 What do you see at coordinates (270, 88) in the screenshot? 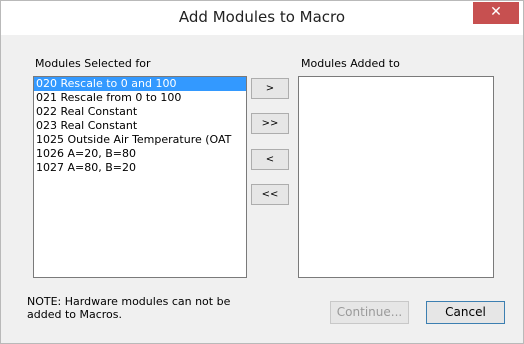
I see `add-button: >` at bounding box center [270, 88].